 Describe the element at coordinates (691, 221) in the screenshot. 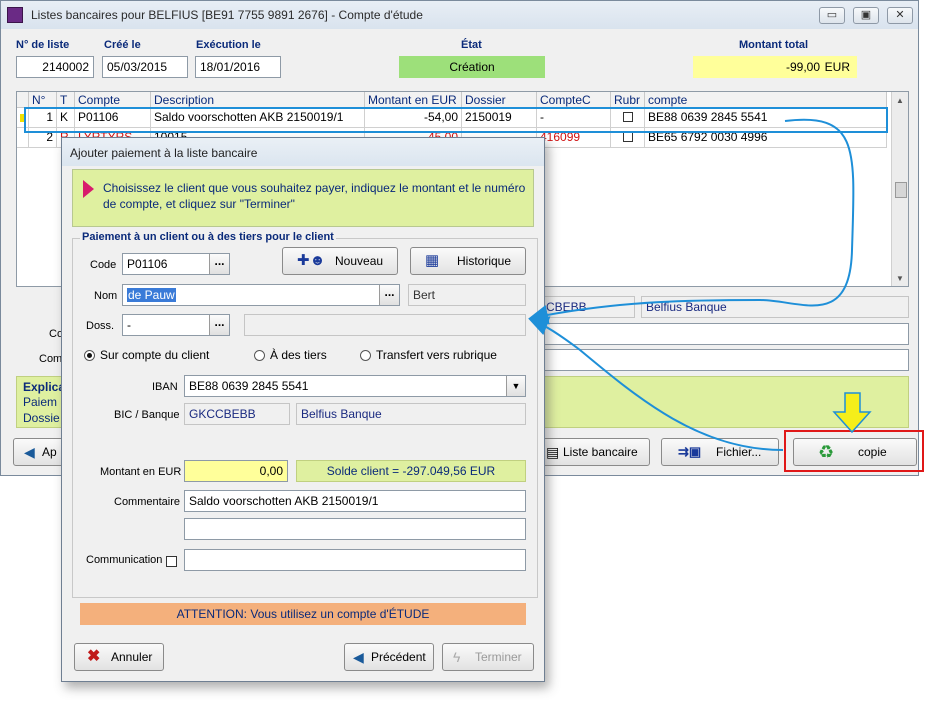

I see `arrow-row-to-dialog` at that location.